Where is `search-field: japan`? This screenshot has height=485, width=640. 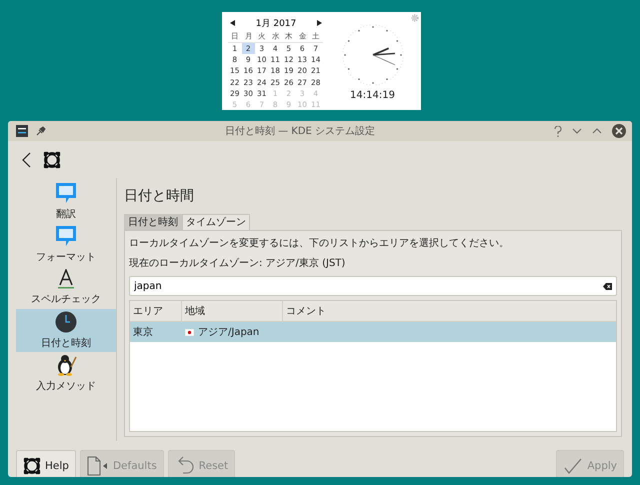 search-field: japan is located at coordinates (373, 286).